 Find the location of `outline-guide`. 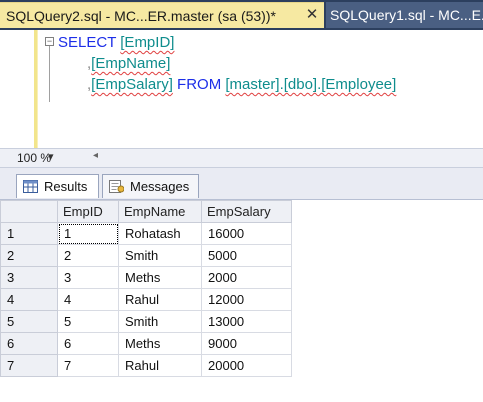

outline-guide is located at coordinates (49, 74).